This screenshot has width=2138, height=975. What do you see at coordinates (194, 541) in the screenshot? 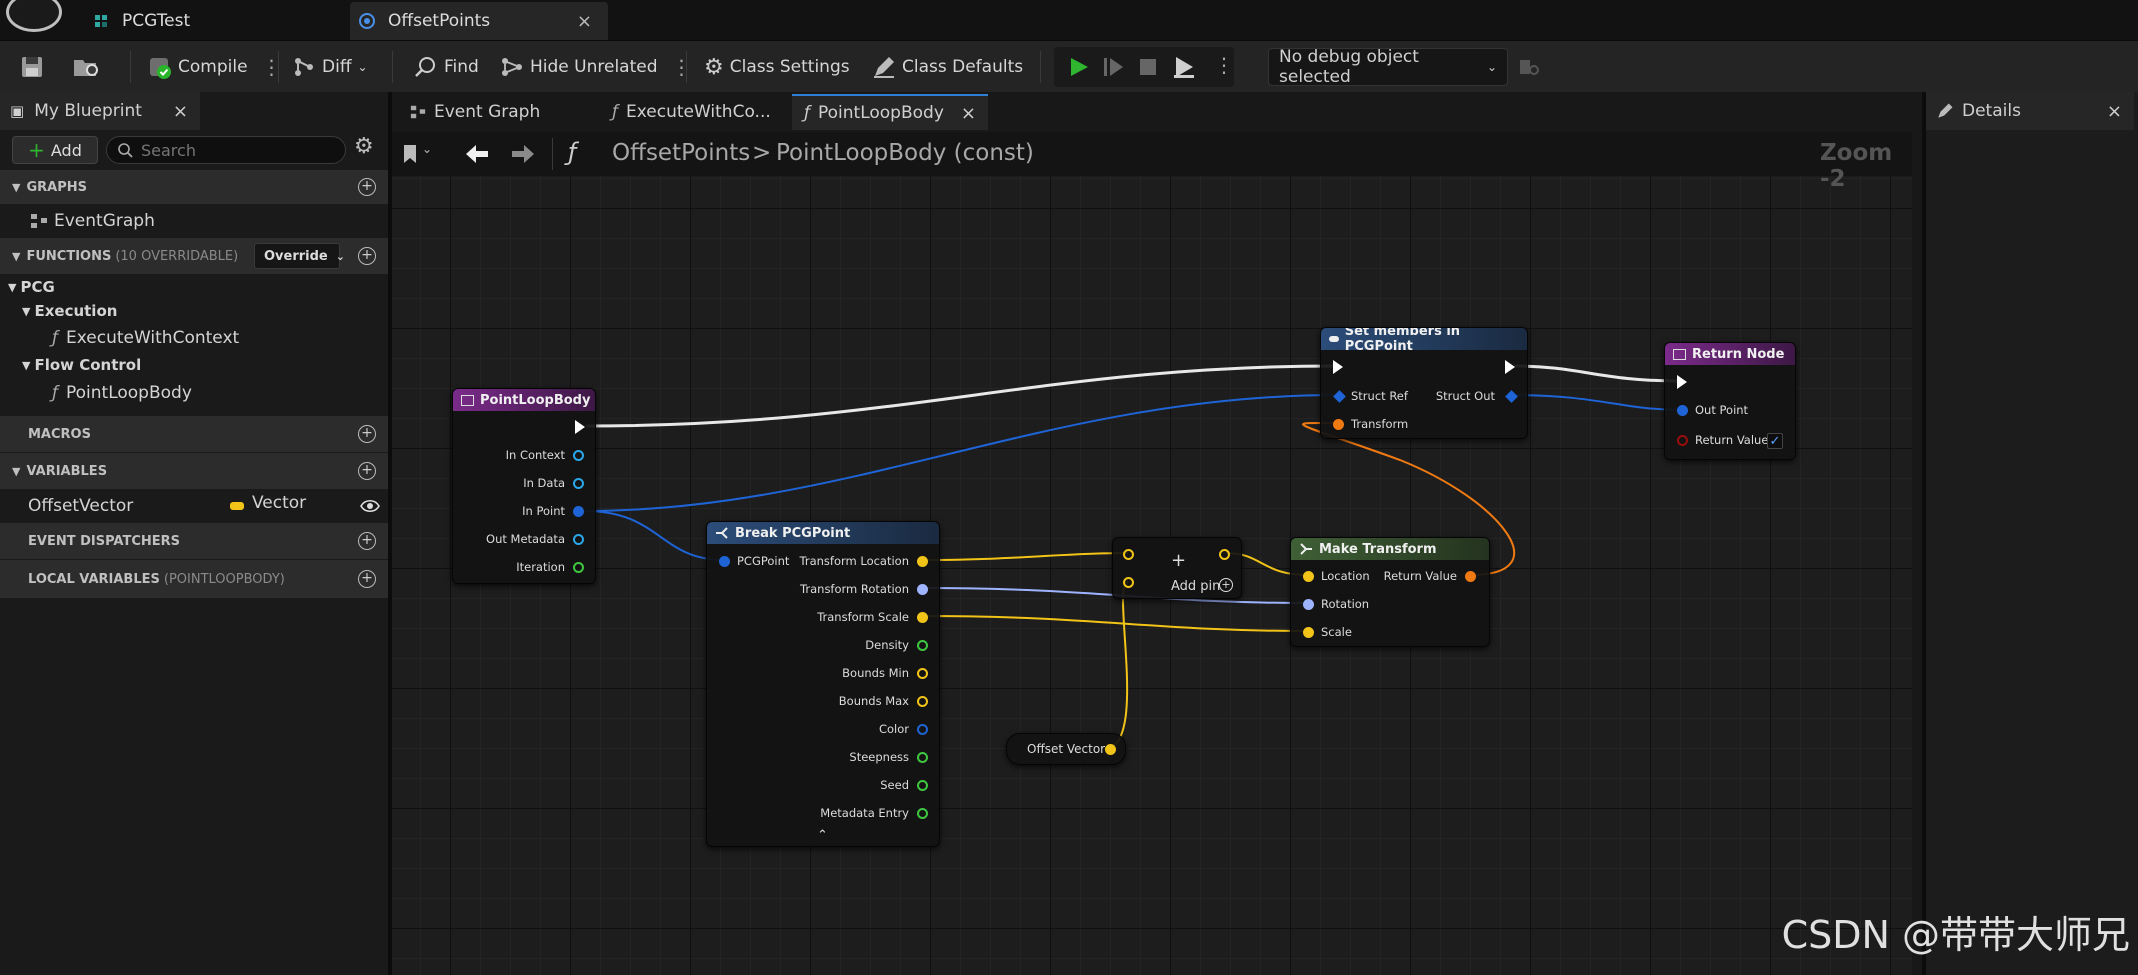
I see `section-event-dispatchers: EVENT DISPATCHERS +` at bounding box center [194, 541].